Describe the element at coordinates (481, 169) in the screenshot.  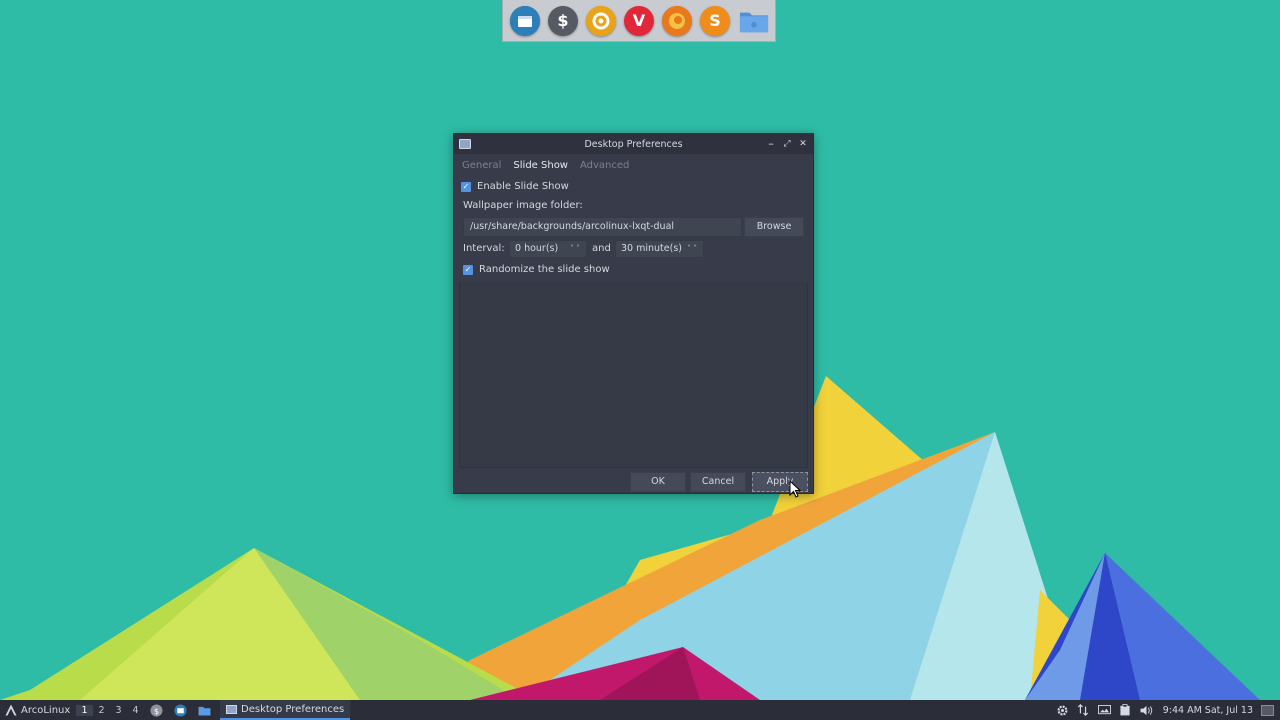
I see `tab-general: General` at that location.